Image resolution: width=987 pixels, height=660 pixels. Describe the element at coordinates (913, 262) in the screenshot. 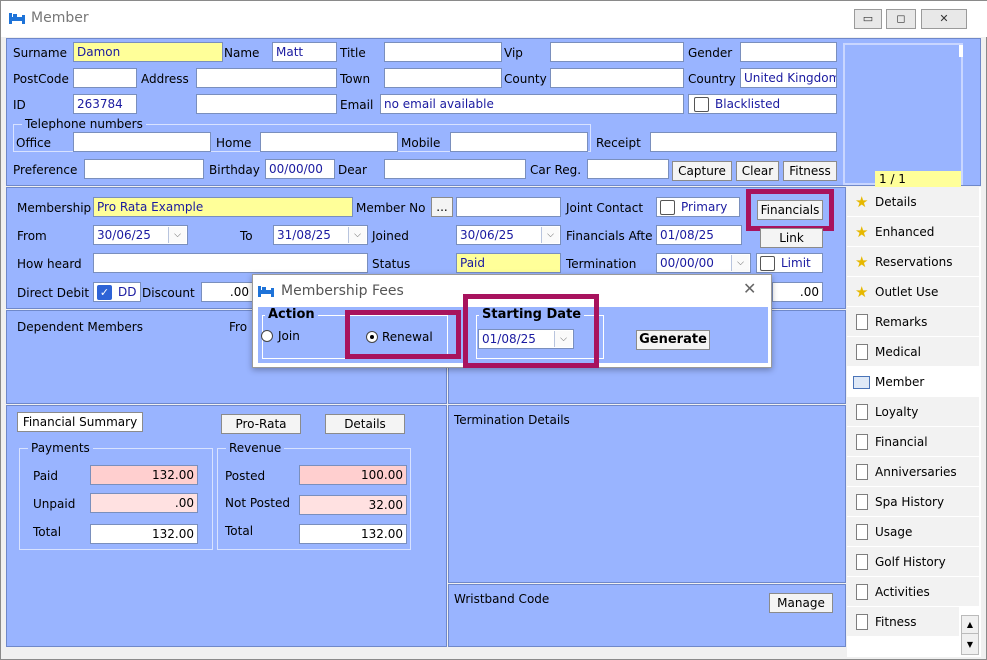

I see `sidebar-item-reservations: ★ Reservations` at that location.